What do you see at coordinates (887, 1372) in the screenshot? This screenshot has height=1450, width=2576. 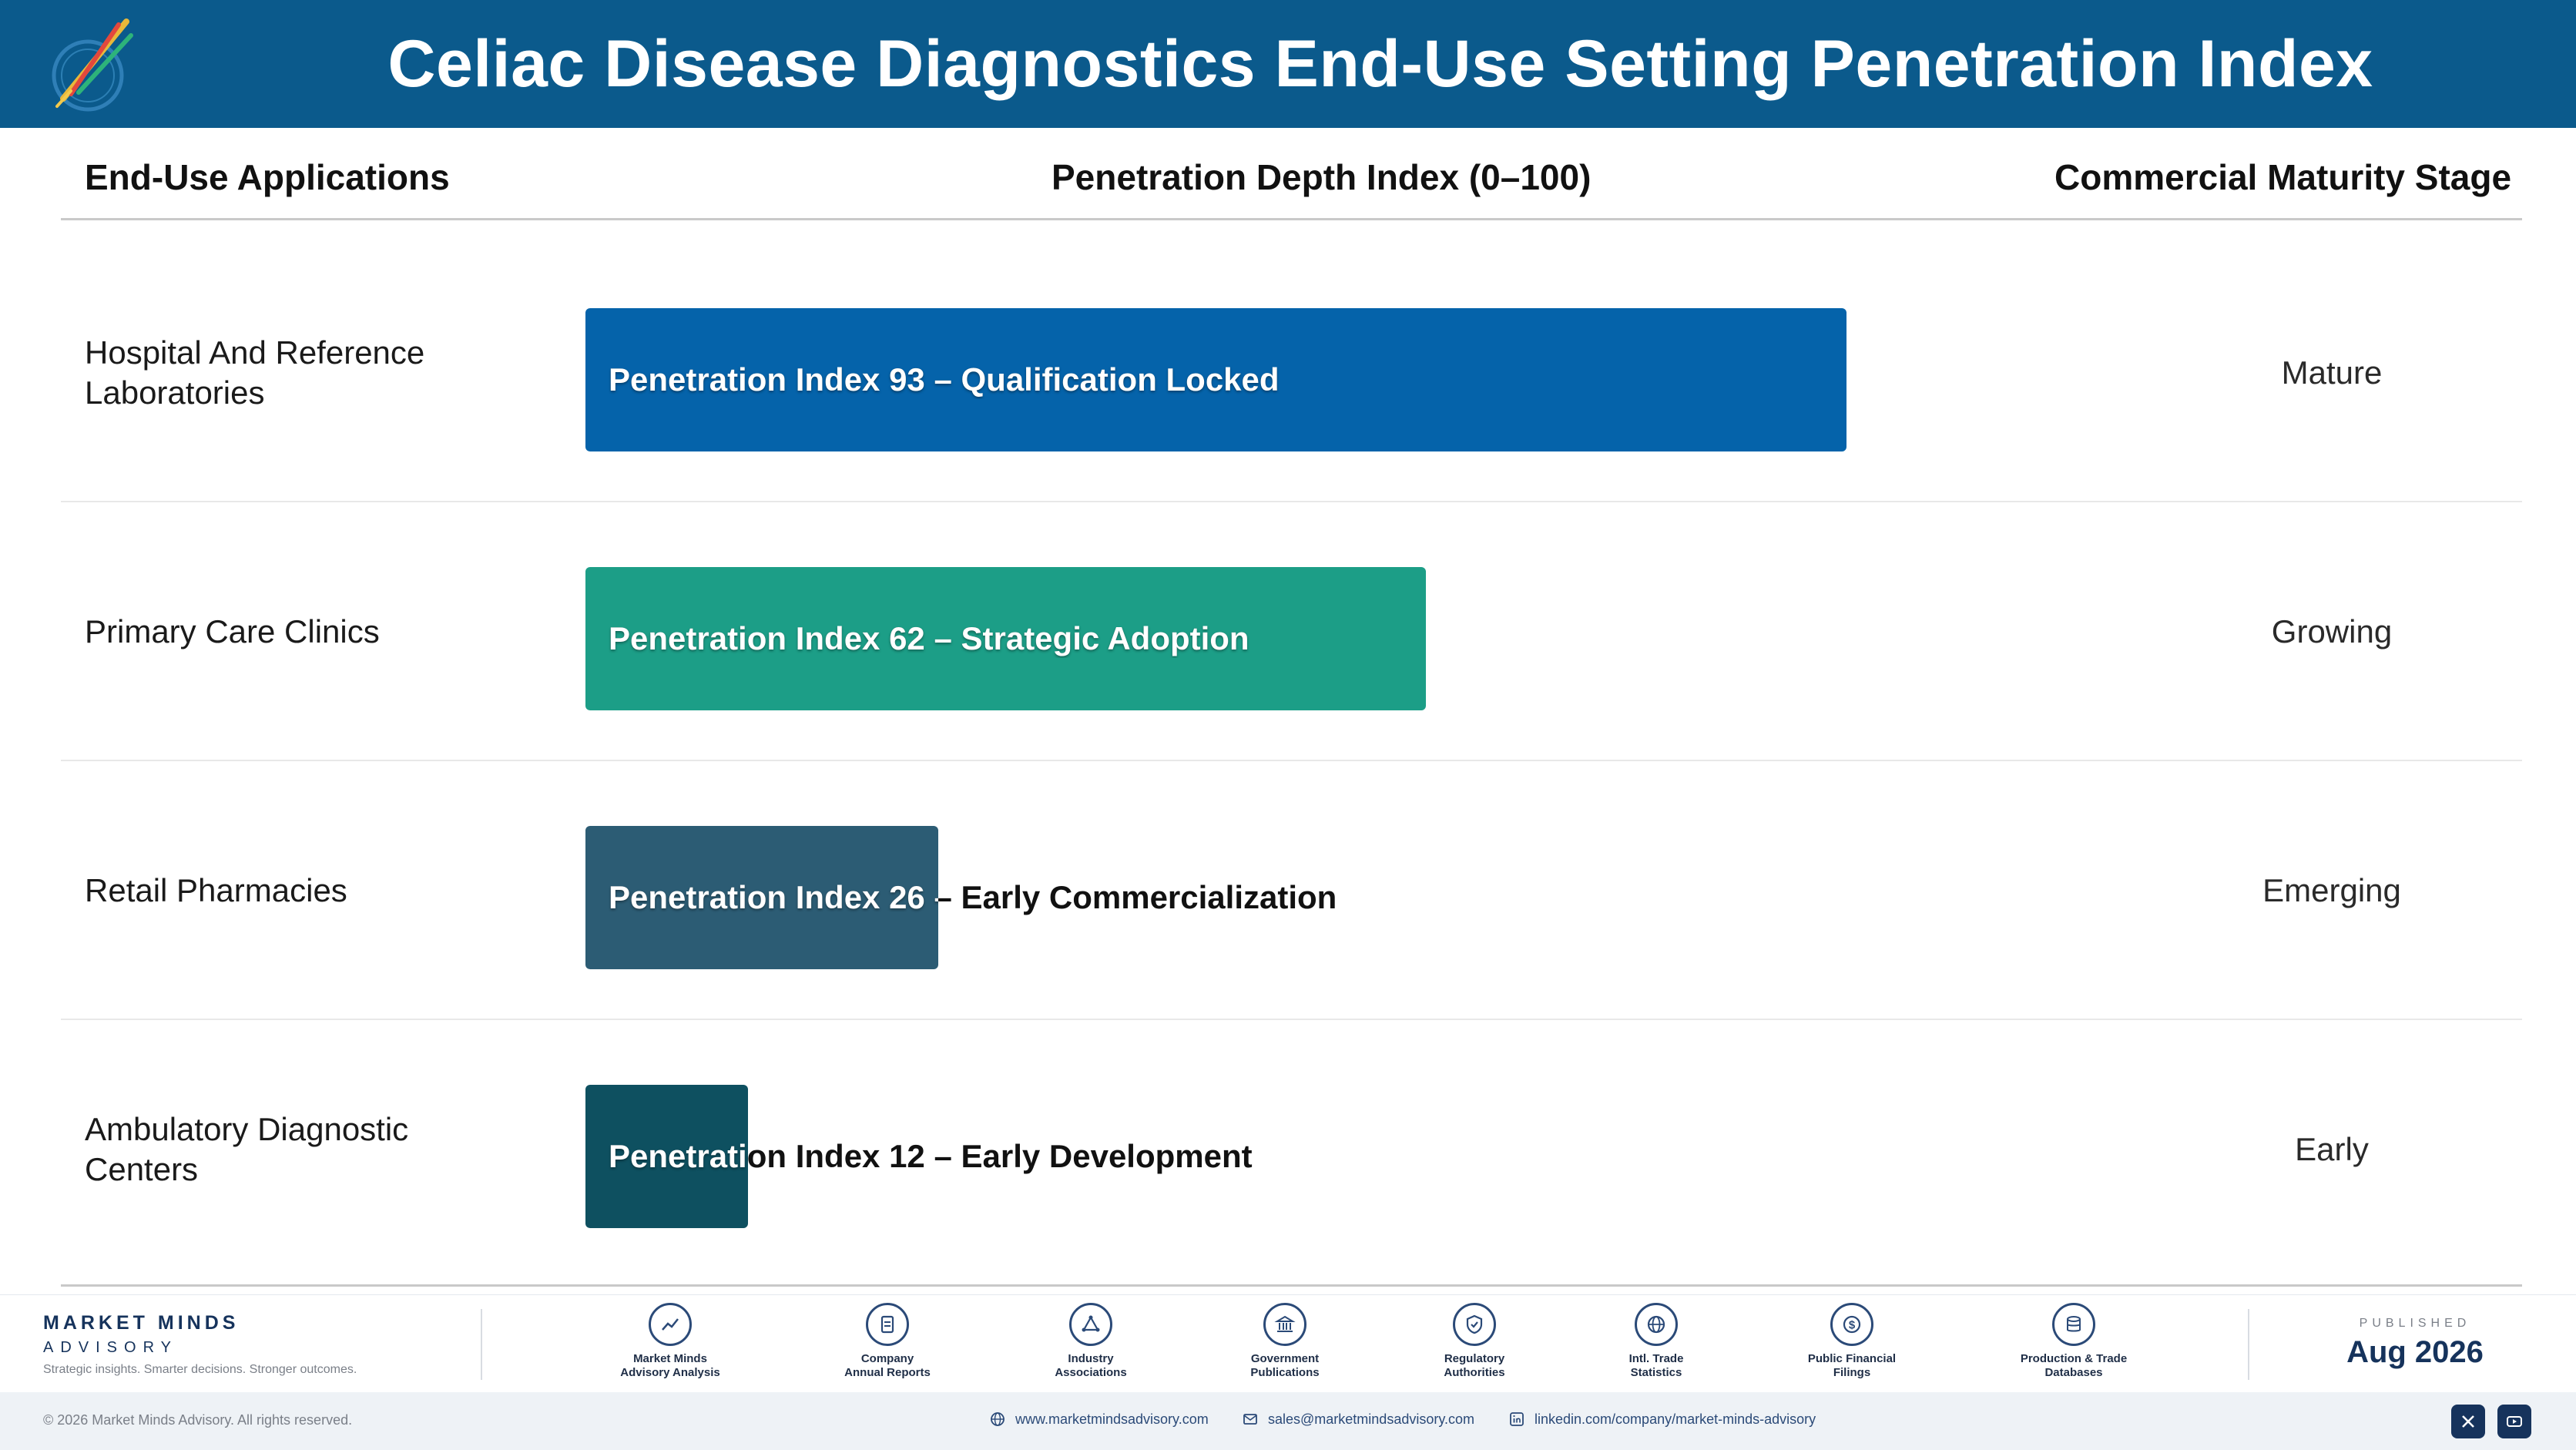 I see `source-line2: Annual Reports` at bounding box center [887, 1372].